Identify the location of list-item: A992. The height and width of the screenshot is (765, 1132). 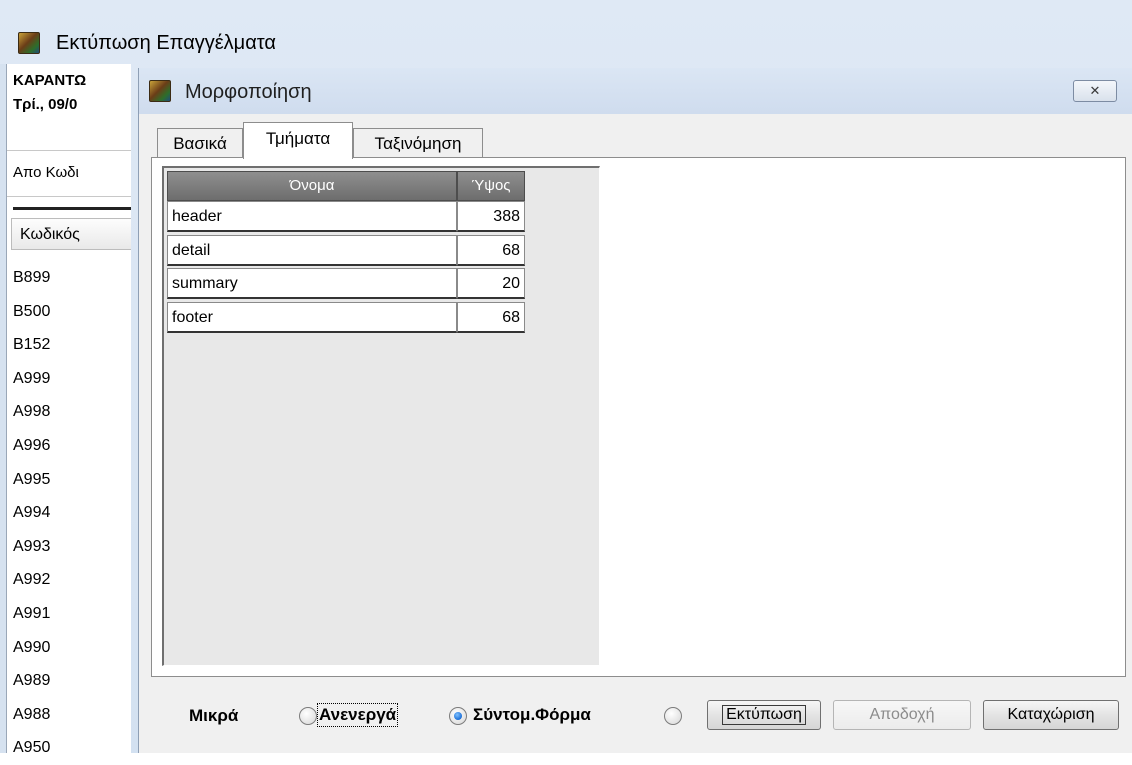
(32, 580).